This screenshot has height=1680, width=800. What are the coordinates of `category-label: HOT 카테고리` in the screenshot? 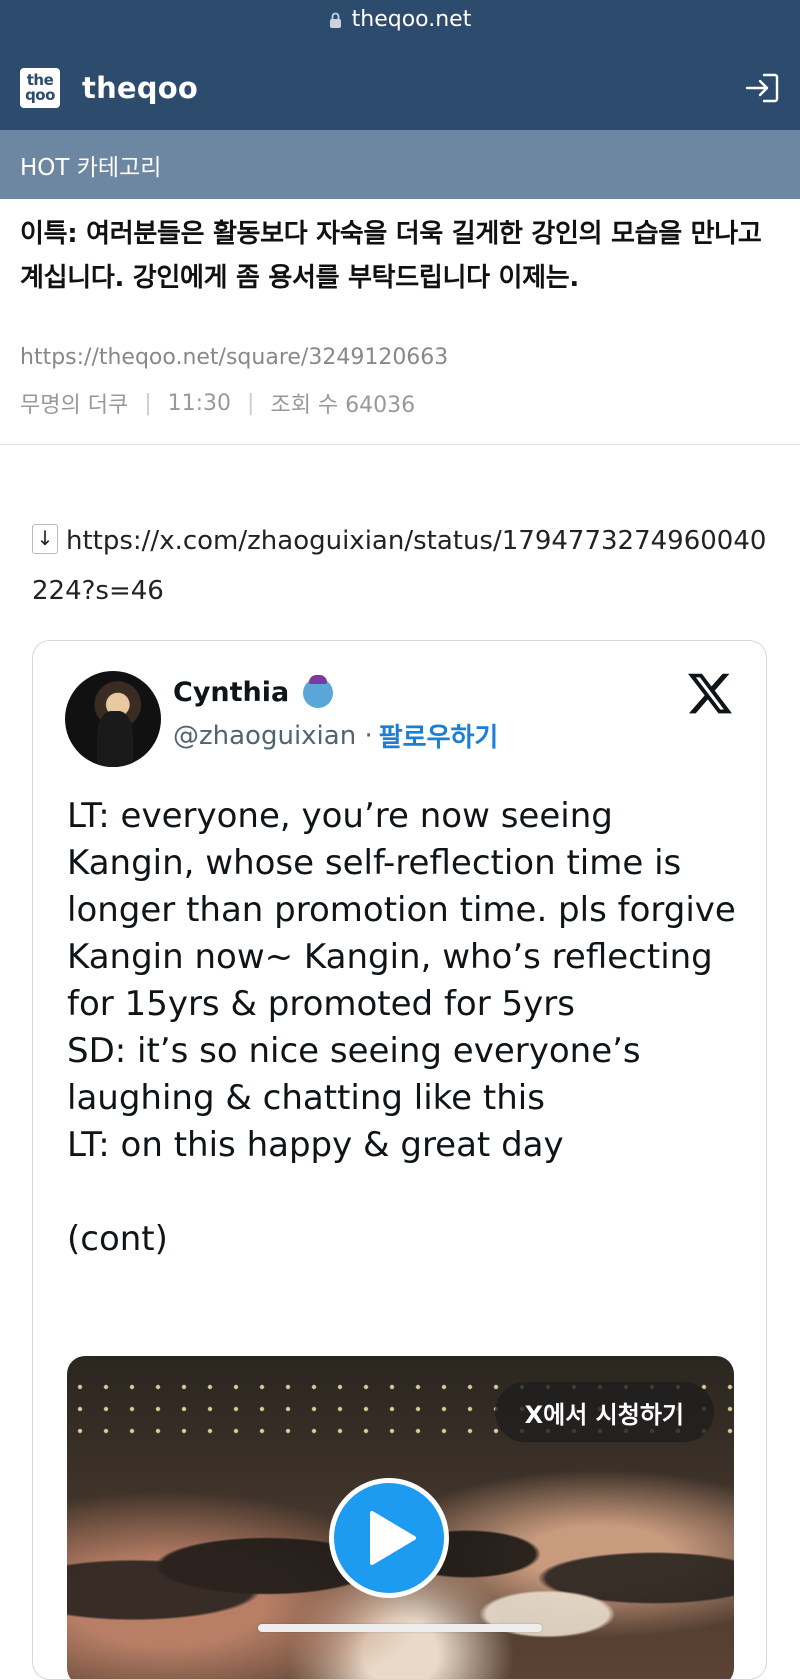 It's located at (91, 167).